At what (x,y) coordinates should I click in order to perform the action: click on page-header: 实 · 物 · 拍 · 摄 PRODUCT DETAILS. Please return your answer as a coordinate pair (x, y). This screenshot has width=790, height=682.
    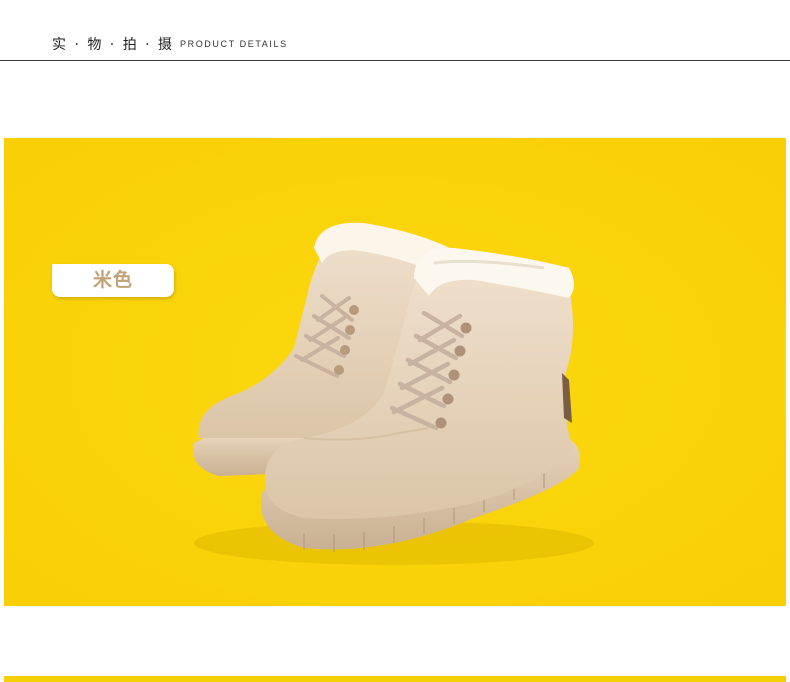
    Looking at the image, I should click on (395, 30).